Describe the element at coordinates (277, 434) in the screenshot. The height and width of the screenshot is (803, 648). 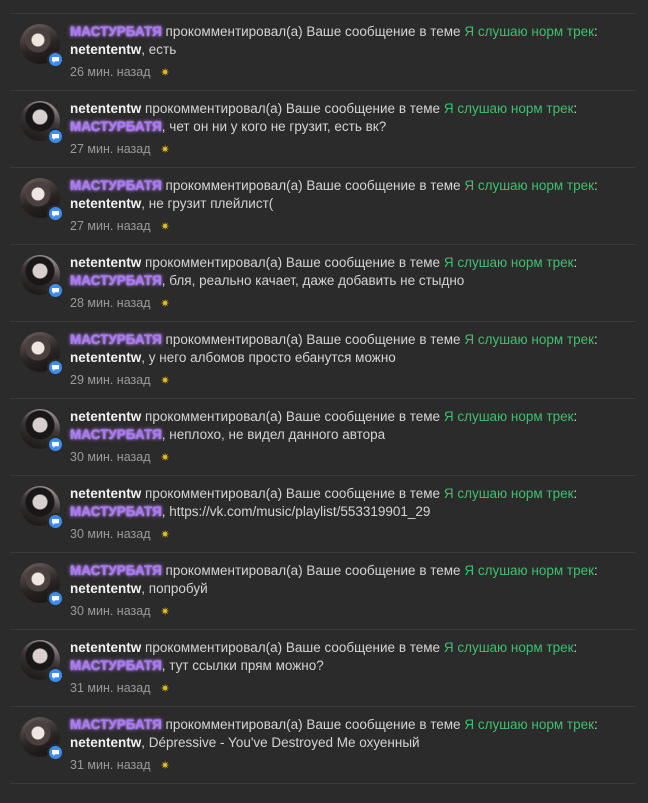
I see `message-text: неплохо, не видел данного автора` at that location.